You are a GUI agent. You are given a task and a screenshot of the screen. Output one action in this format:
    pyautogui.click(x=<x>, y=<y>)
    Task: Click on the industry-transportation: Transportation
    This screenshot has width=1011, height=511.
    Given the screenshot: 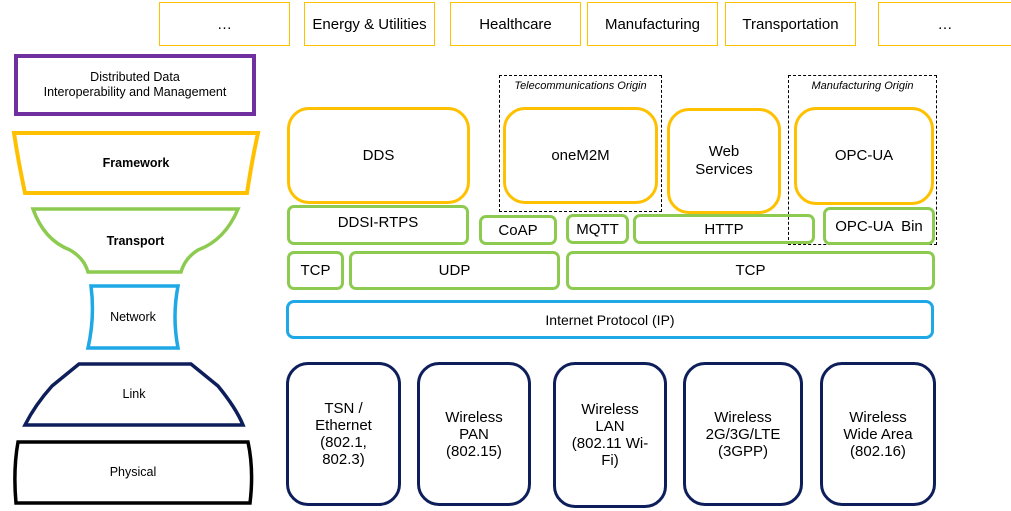 What is the action you would take?
    pyautogui.click(x=790, y=24)
    